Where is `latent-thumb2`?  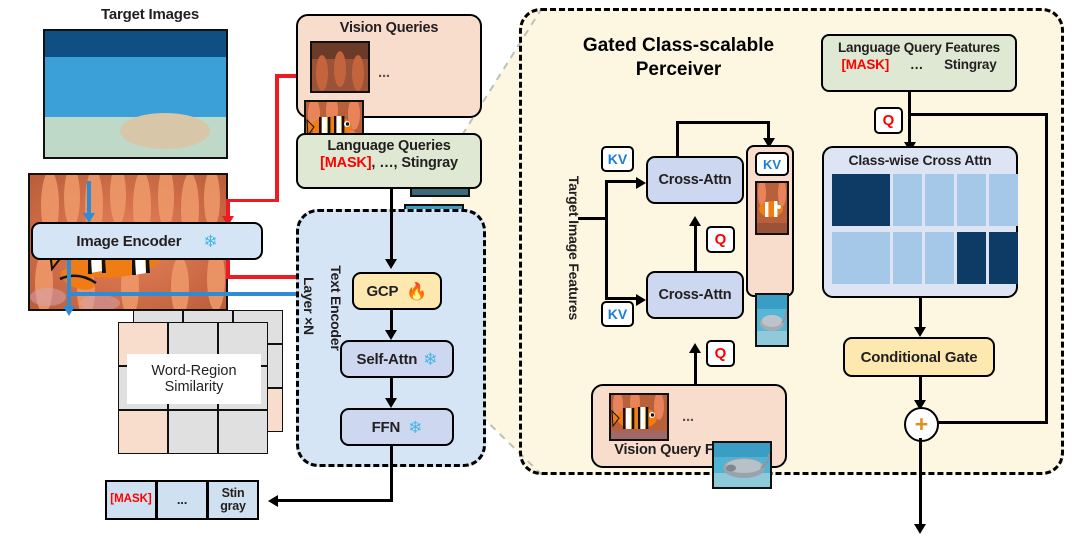 latent-thumb2 is located at coordinates (772, 320).